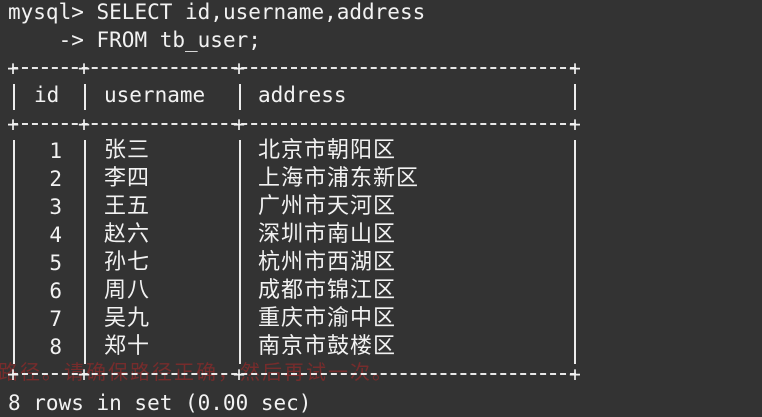 This screenshot has width=762, height=417. I want to click on row-3-username: 王五, so click(127, 206).